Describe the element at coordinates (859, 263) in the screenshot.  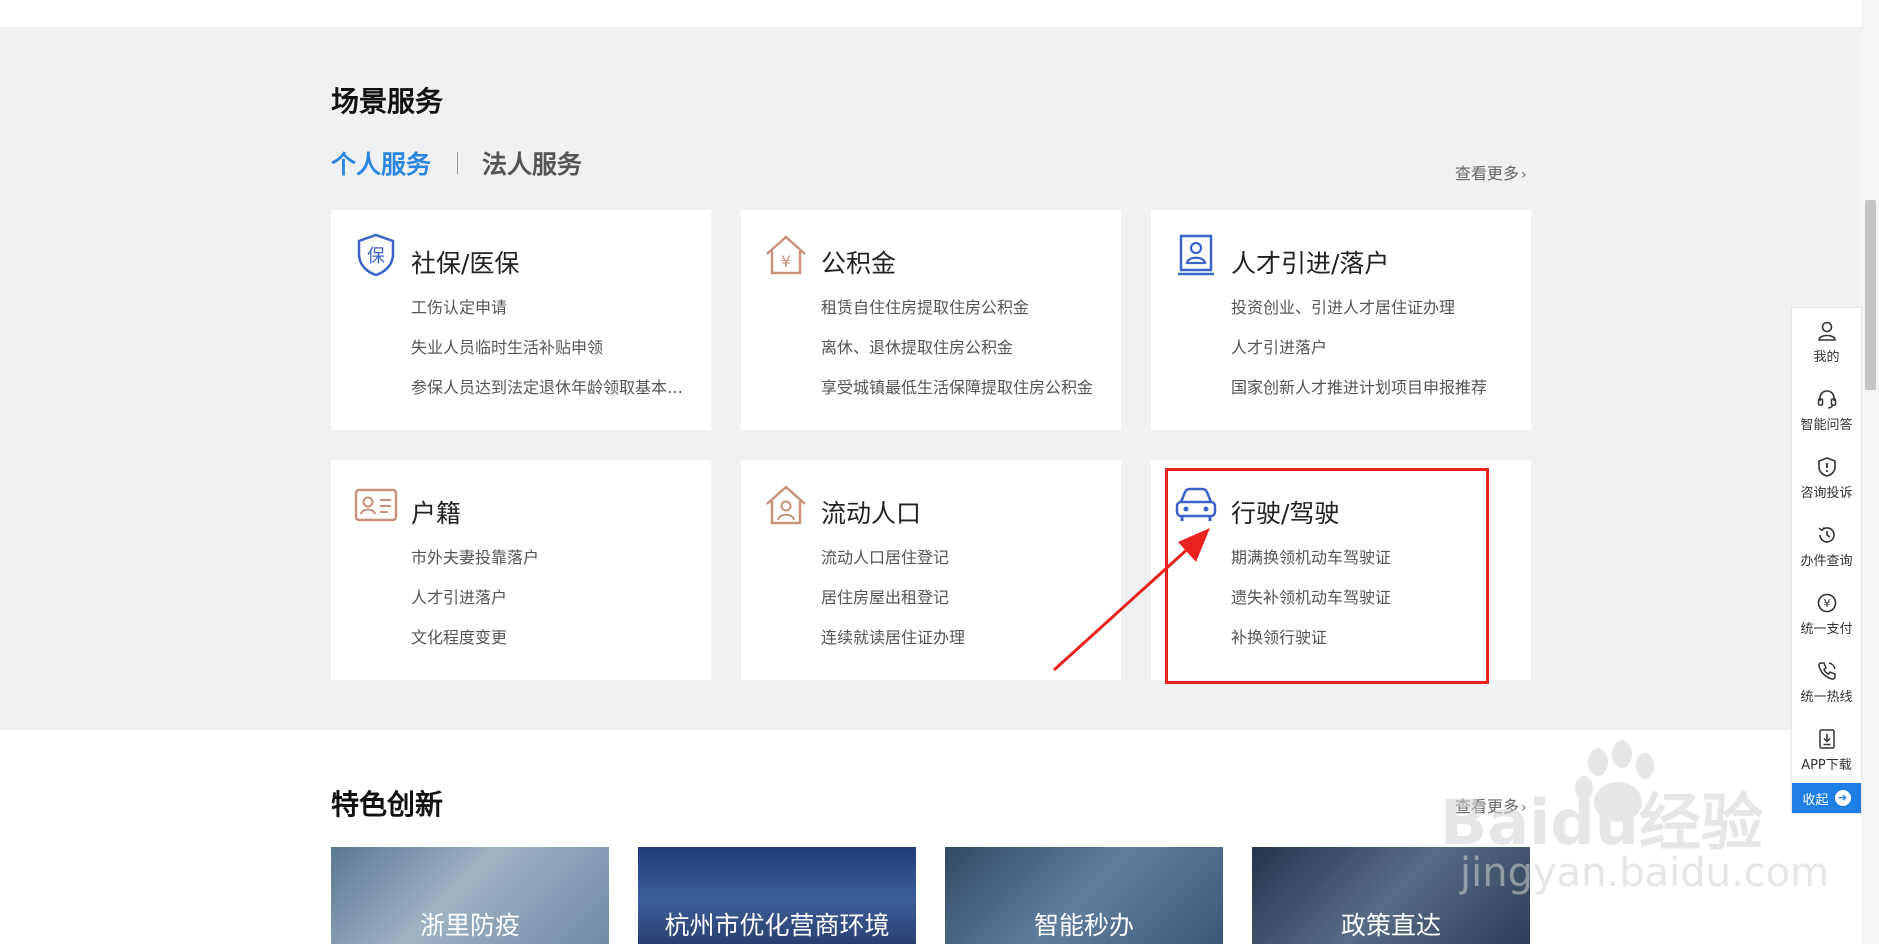
I see `card-title: 公积金` at that location.